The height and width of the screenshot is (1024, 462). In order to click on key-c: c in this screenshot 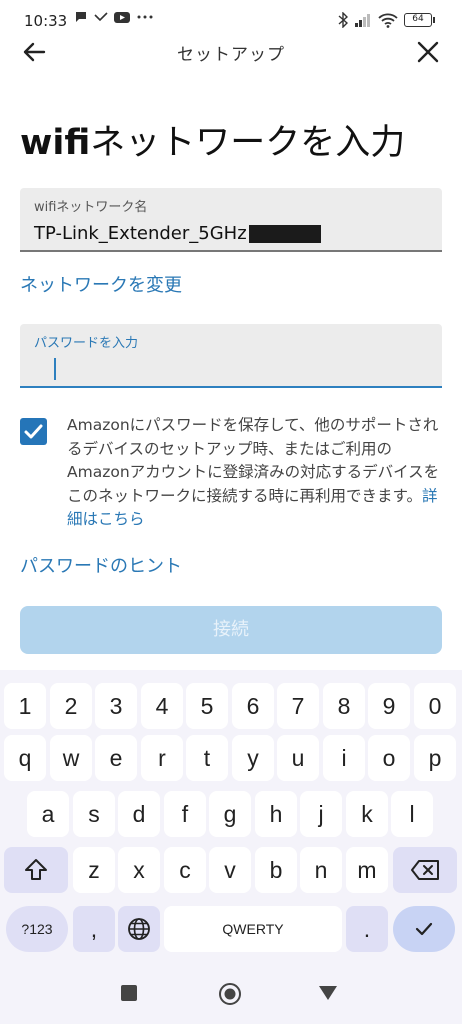, I will do `click(185, 870)`.